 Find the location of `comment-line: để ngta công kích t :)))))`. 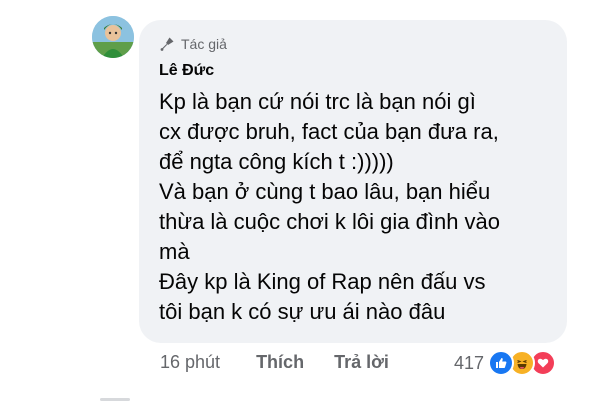

comment-line: để ngta công kích t :))))) is located at coordinates (276, 161).